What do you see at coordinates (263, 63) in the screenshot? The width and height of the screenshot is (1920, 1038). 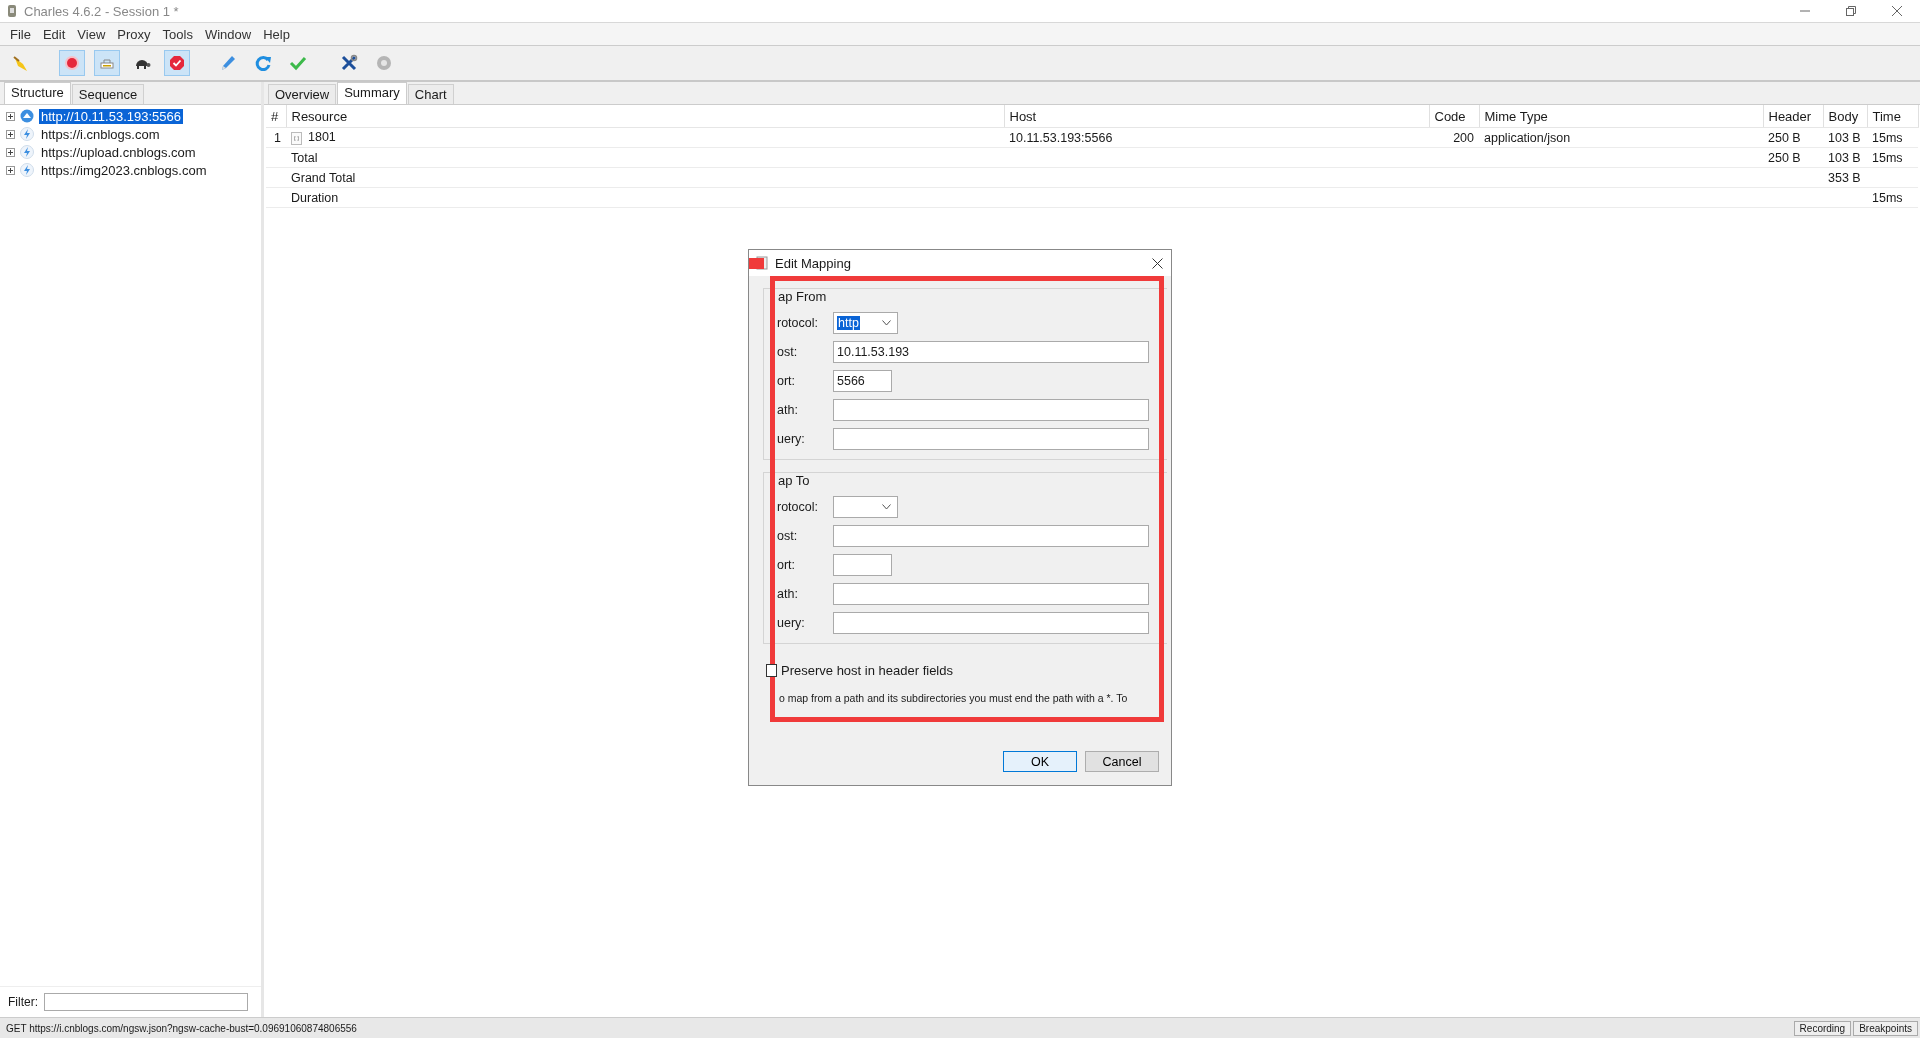 I see `refresh-icon` at bounding box center [263, 63].